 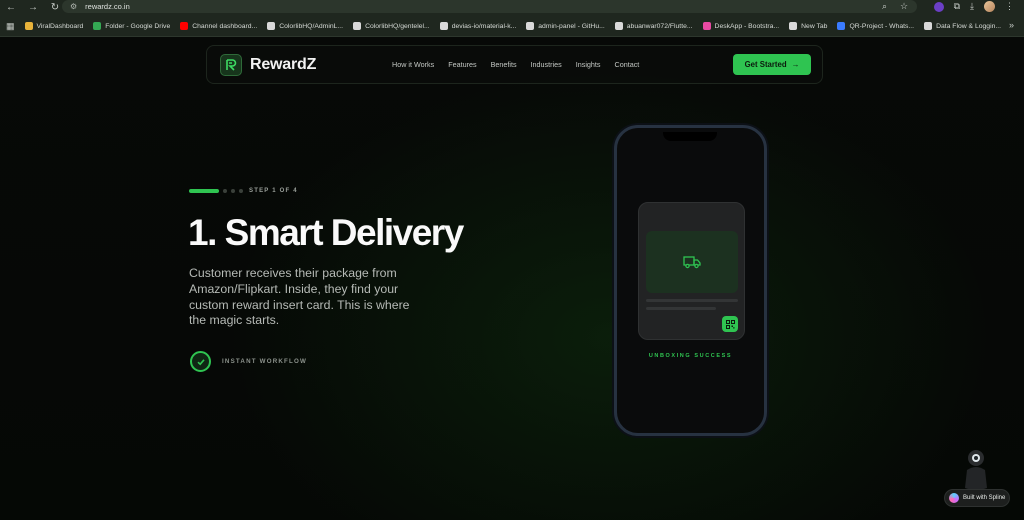 What do you see at coordinates (765, 64) in the screenshot?
I see `get-started-label: Get Started` at bounding box center [765, 64].